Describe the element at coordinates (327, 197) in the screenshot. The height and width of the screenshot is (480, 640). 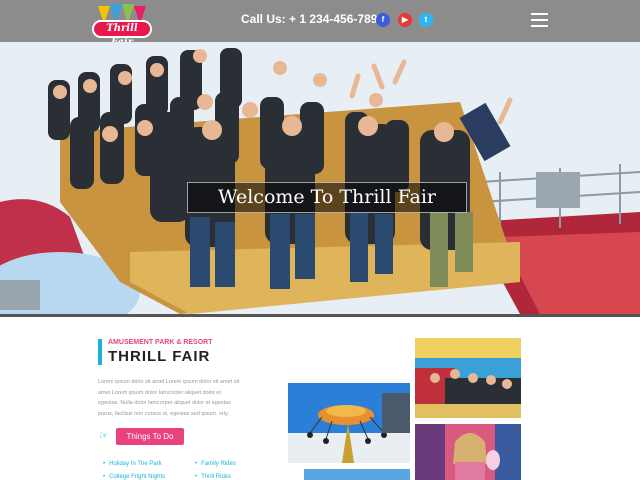
I see `hero-title: Welcome To Thrill Fair` at that location.